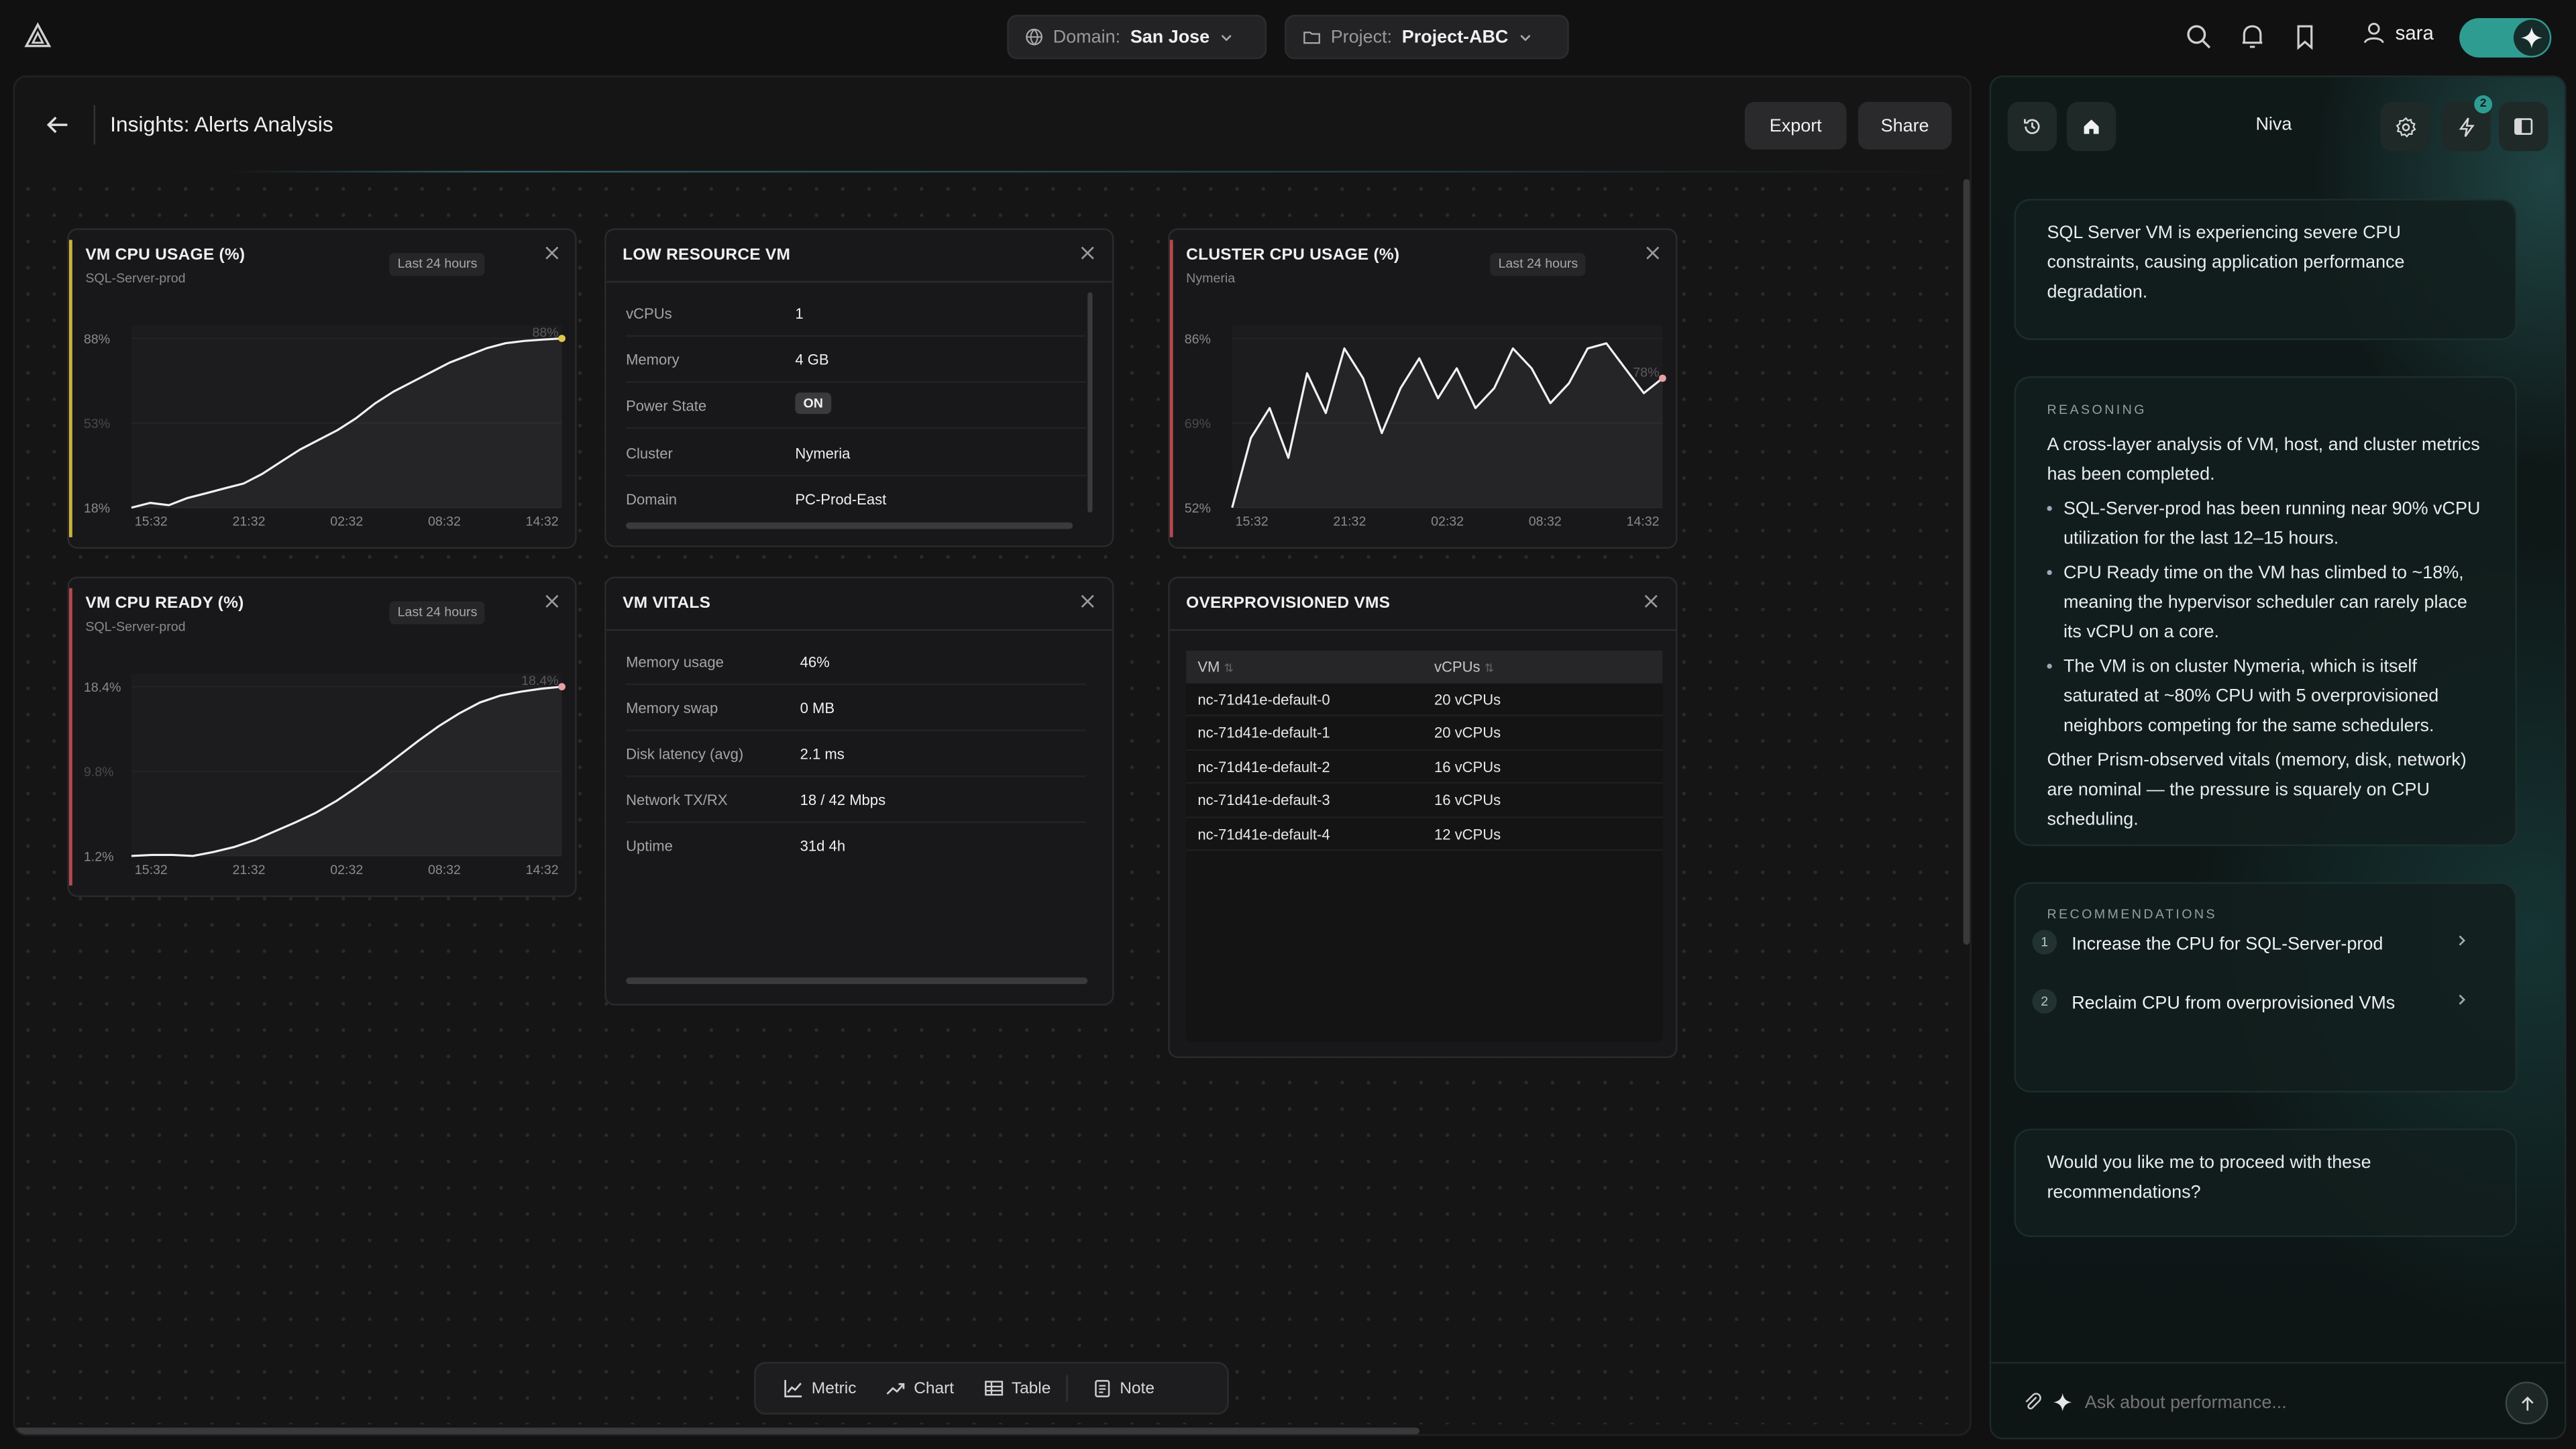 The width and height of the screenshot is (2576, 1449). Describe the element at coordinates (1229, 669) in the screenshot. I see `sort-icon: ⇅` at that location.